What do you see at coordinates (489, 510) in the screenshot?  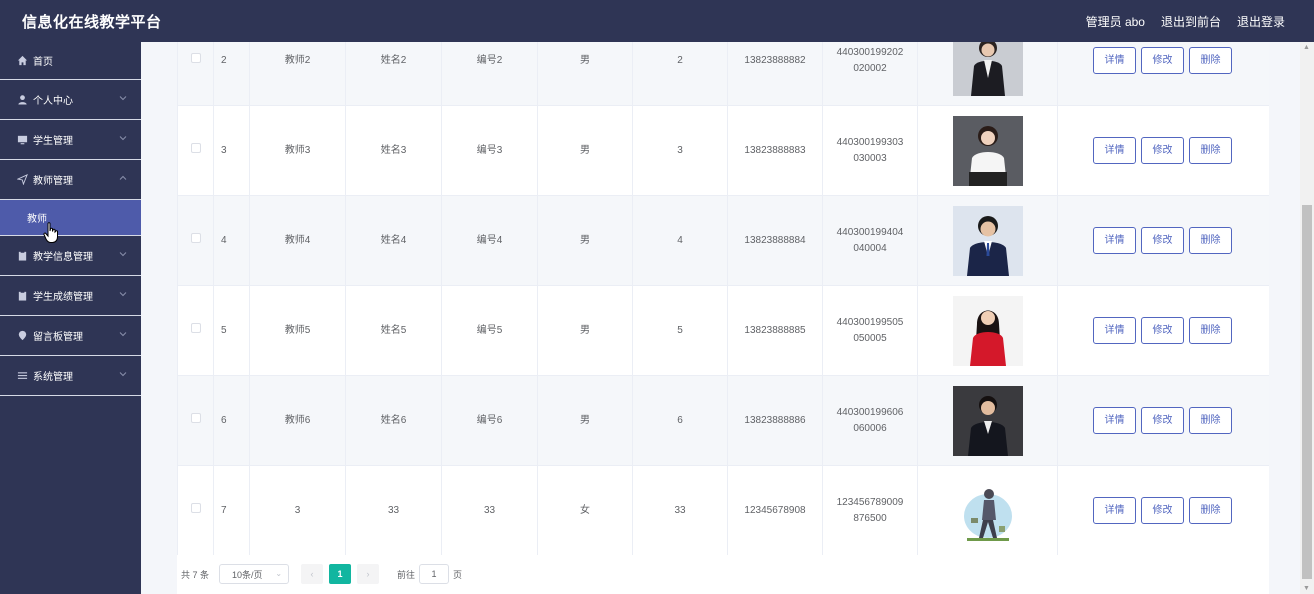 I see `code-cell: 33` at bounding box center [489, 510].